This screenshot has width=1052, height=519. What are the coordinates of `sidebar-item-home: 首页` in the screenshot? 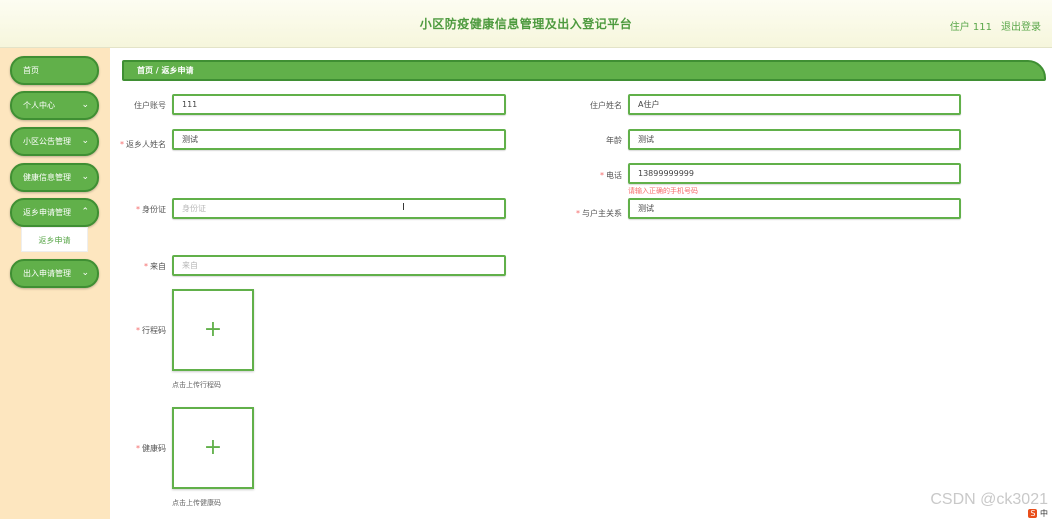 It's located at (54, 70).